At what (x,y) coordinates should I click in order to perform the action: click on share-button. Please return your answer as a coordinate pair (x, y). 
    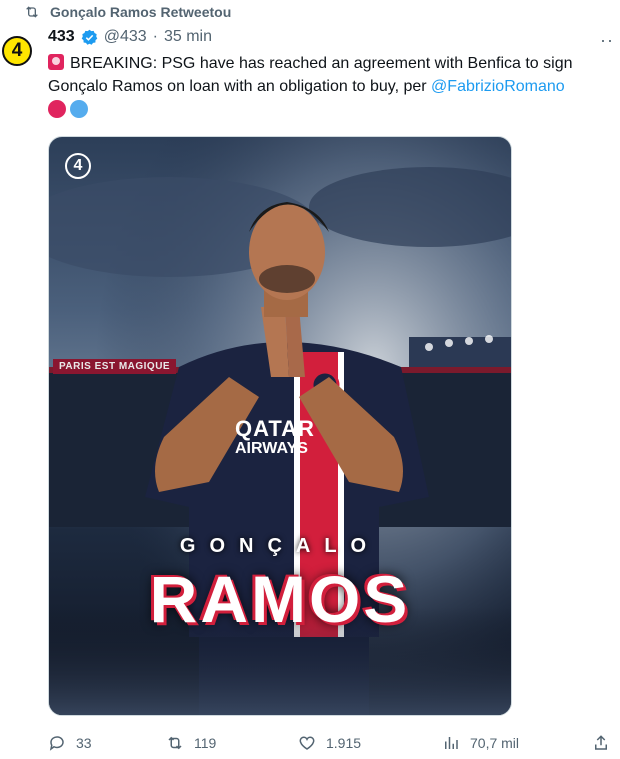
    Looking at the image, I should click on (601, 743).